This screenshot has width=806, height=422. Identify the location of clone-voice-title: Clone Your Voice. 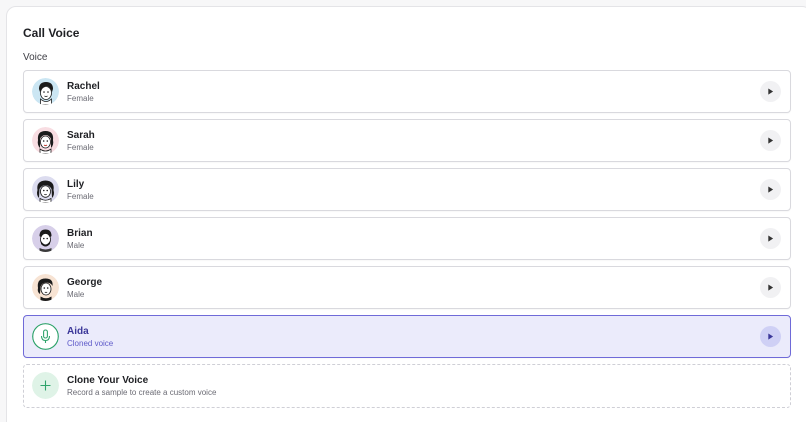
(108, 380).